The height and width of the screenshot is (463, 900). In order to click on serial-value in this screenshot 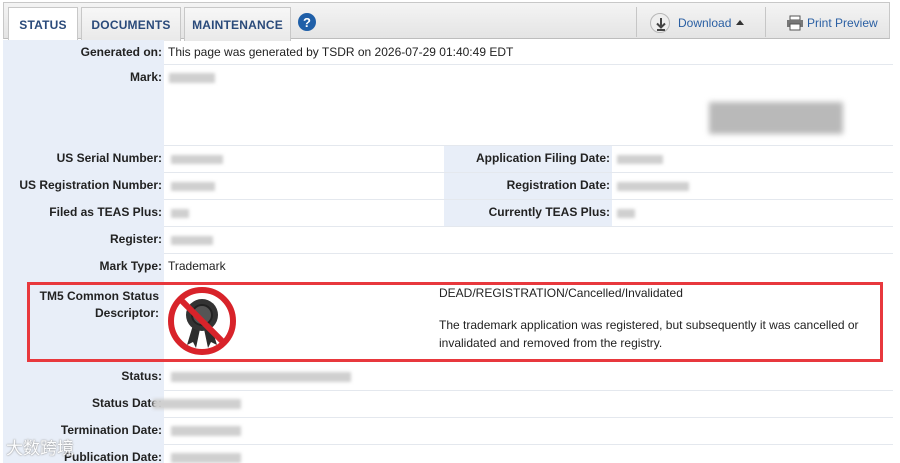, I will do `click(197, 159)`.